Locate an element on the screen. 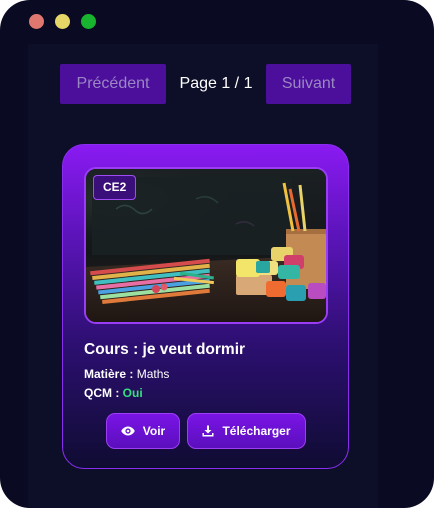 This screenshot has height=508, width=434. level-badge: CE2 is located at coordinates (115, 187).